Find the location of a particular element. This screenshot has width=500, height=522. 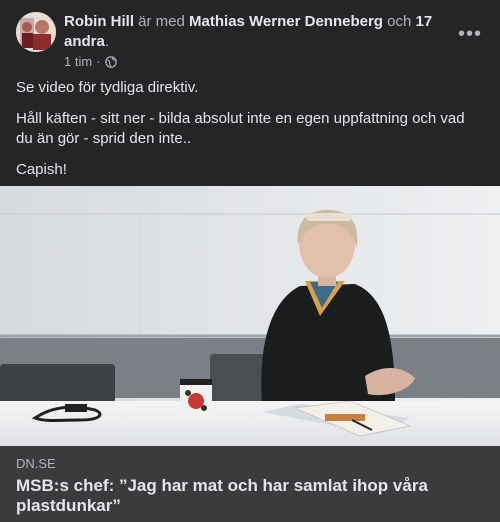

post-paragraph-1: Se video för tydliga direktiv. is located at coordinates (107, 87).